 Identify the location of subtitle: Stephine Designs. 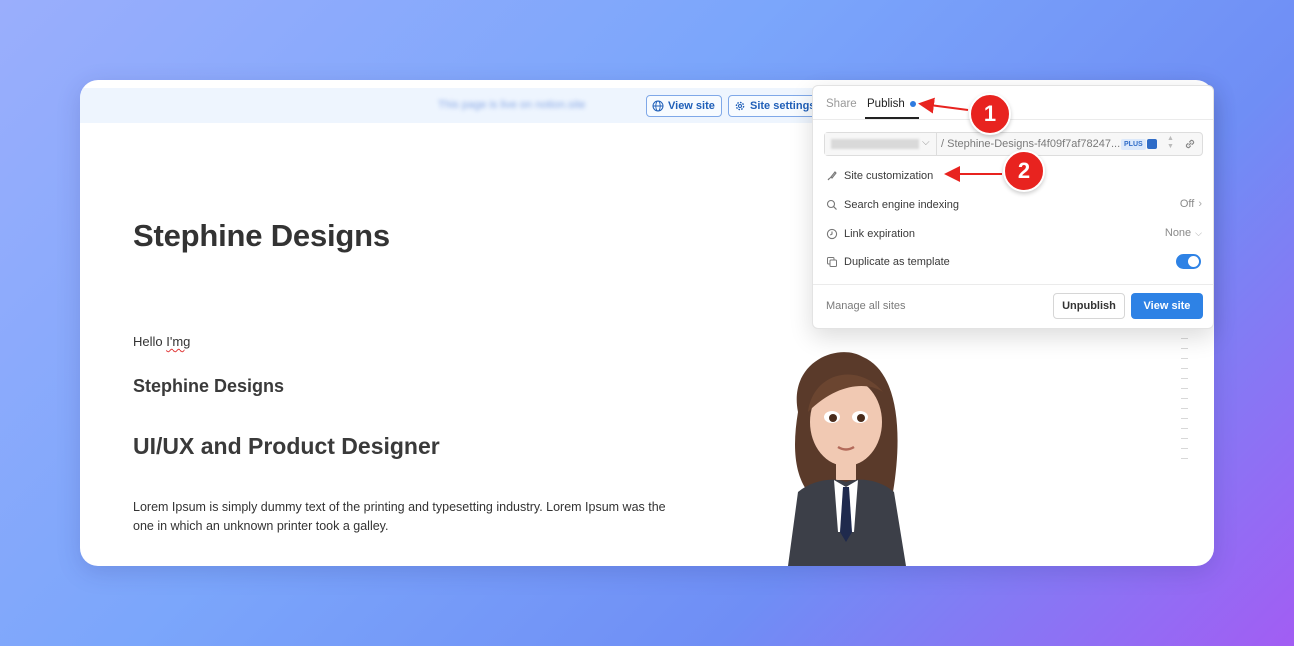
(209, 386).